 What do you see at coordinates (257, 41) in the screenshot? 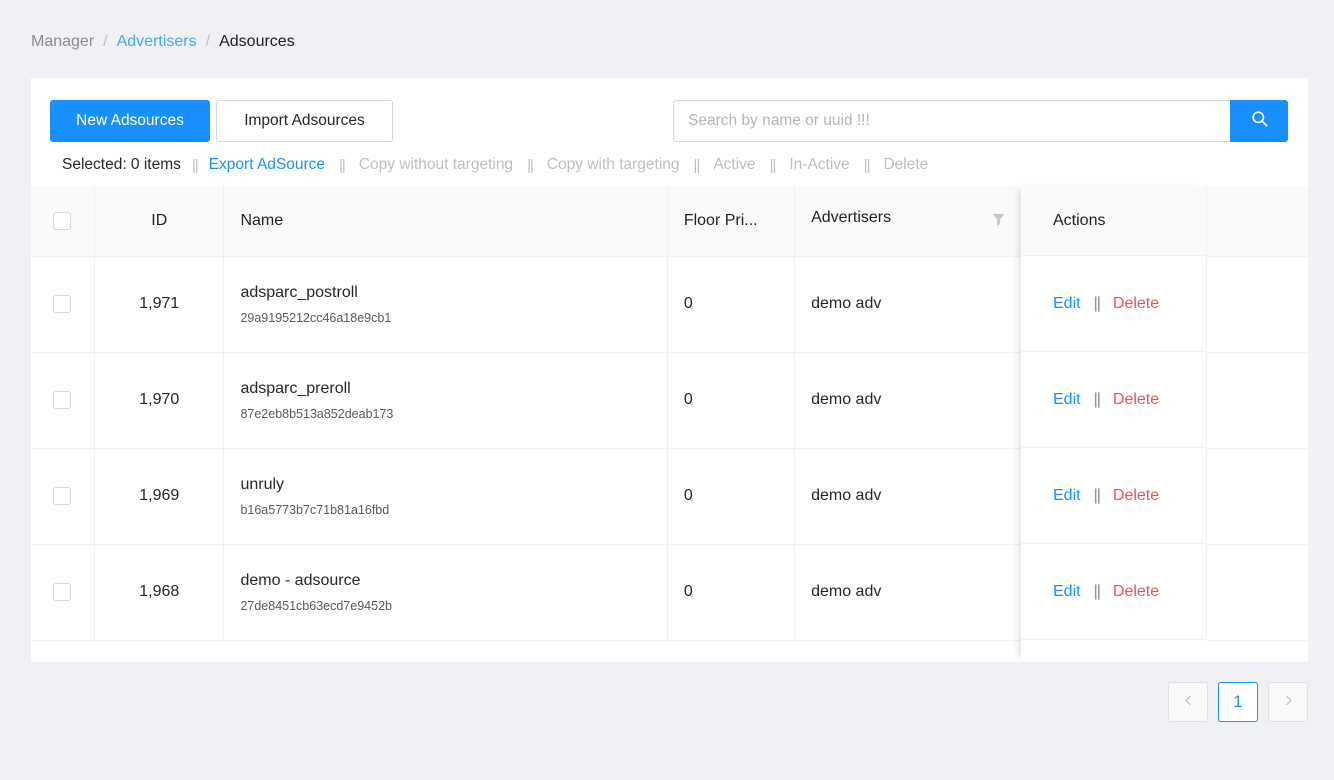
I see `breadcrumb-item-adsources: Adsources` at bounding box center [257, 41].